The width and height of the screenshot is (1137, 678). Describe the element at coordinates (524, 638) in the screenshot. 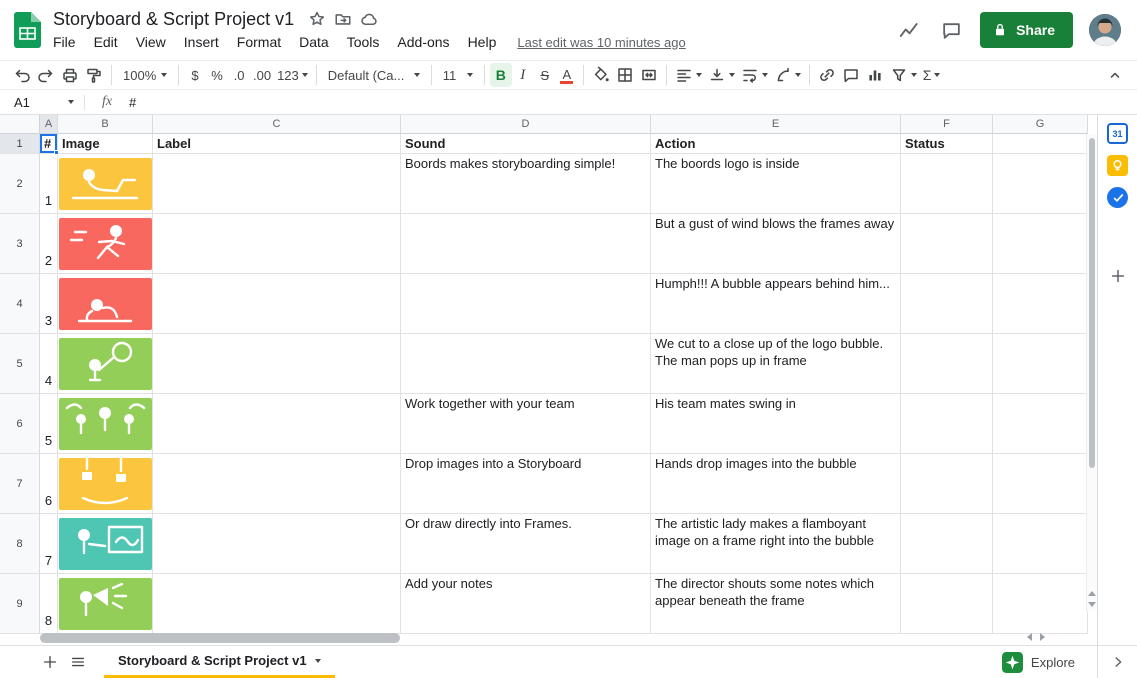

I see `horizontal-scrollbar` at that location.